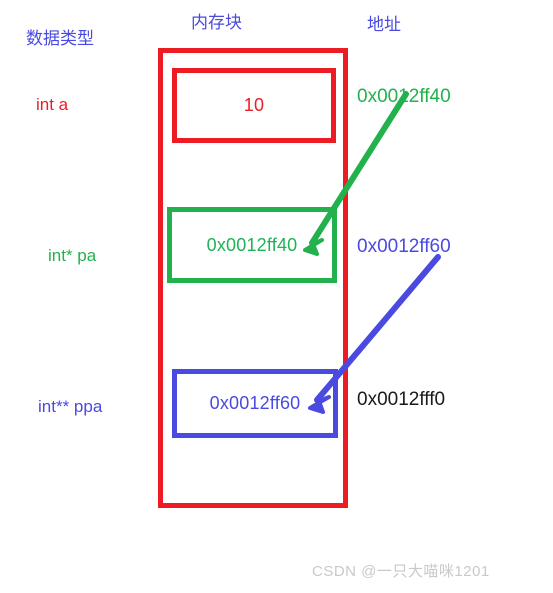  Describe the element at coordinates (404, 96) in the screenshot. I see `address-label-a: 0x0012ff40` at that location.